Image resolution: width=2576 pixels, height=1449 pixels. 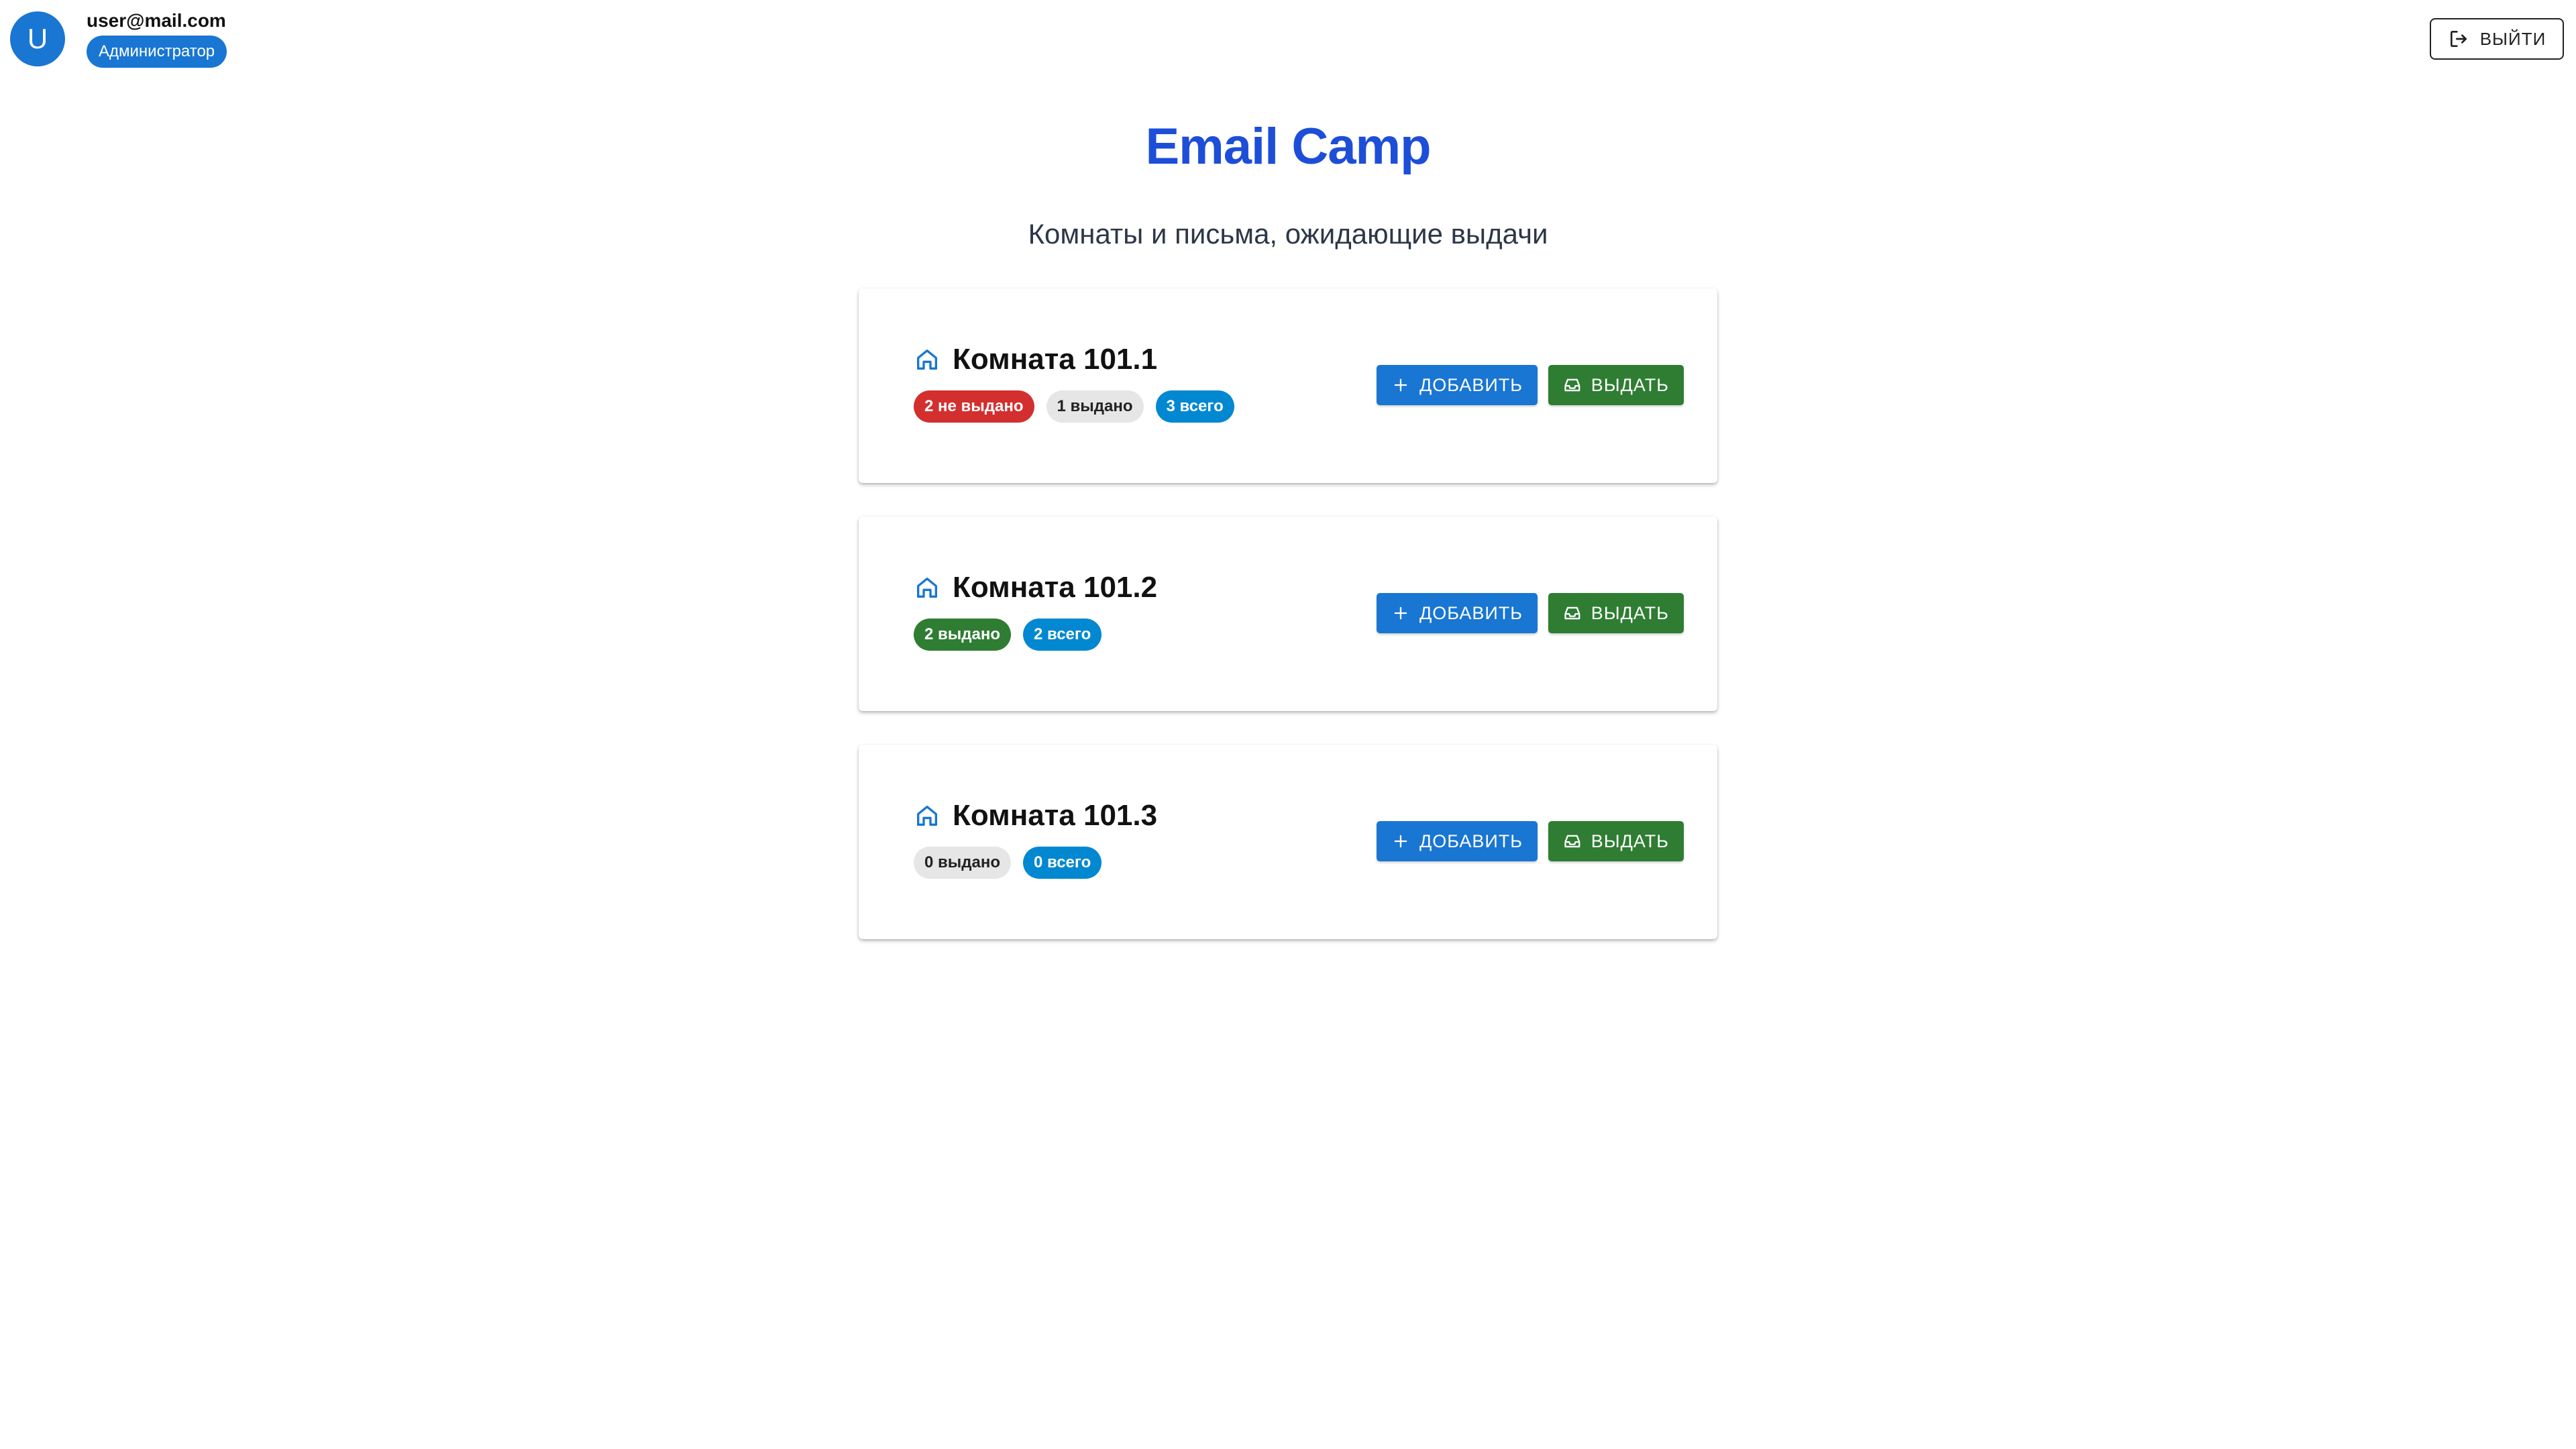 I want to click on room-title: Комната 101.1, so click(x=1074, y=359).